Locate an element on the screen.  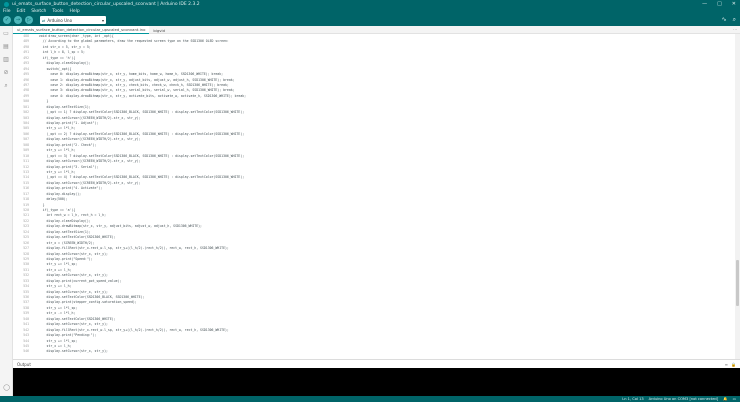
debug-button: ▷ is located at coordinates (29, 20).